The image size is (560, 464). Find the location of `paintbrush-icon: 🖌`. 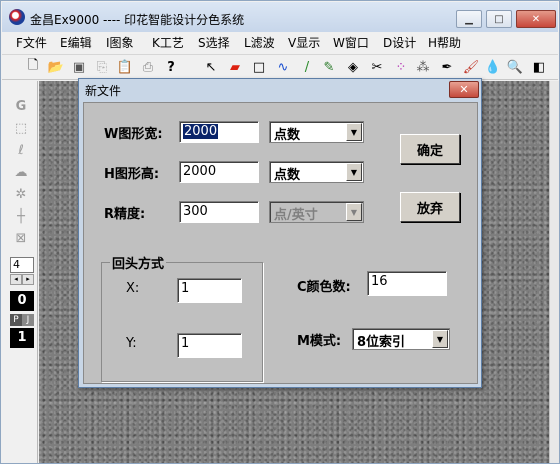

paintbrush-icon: 🖌 is located at coordinates (471, 67).